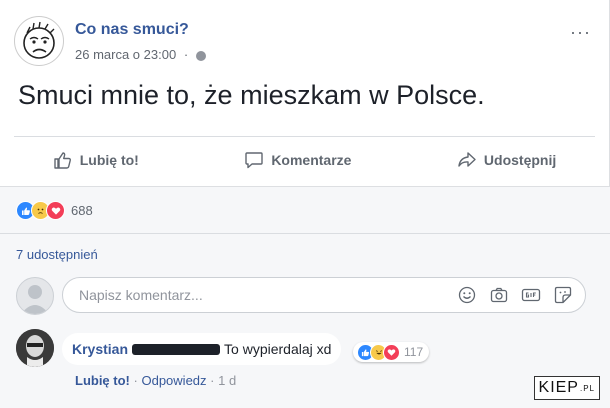 The image size is (610, 408). What do you see at coordinates (200, 55) in the screenshot?
I see `globe-icon` at bounding box center [200, 55].